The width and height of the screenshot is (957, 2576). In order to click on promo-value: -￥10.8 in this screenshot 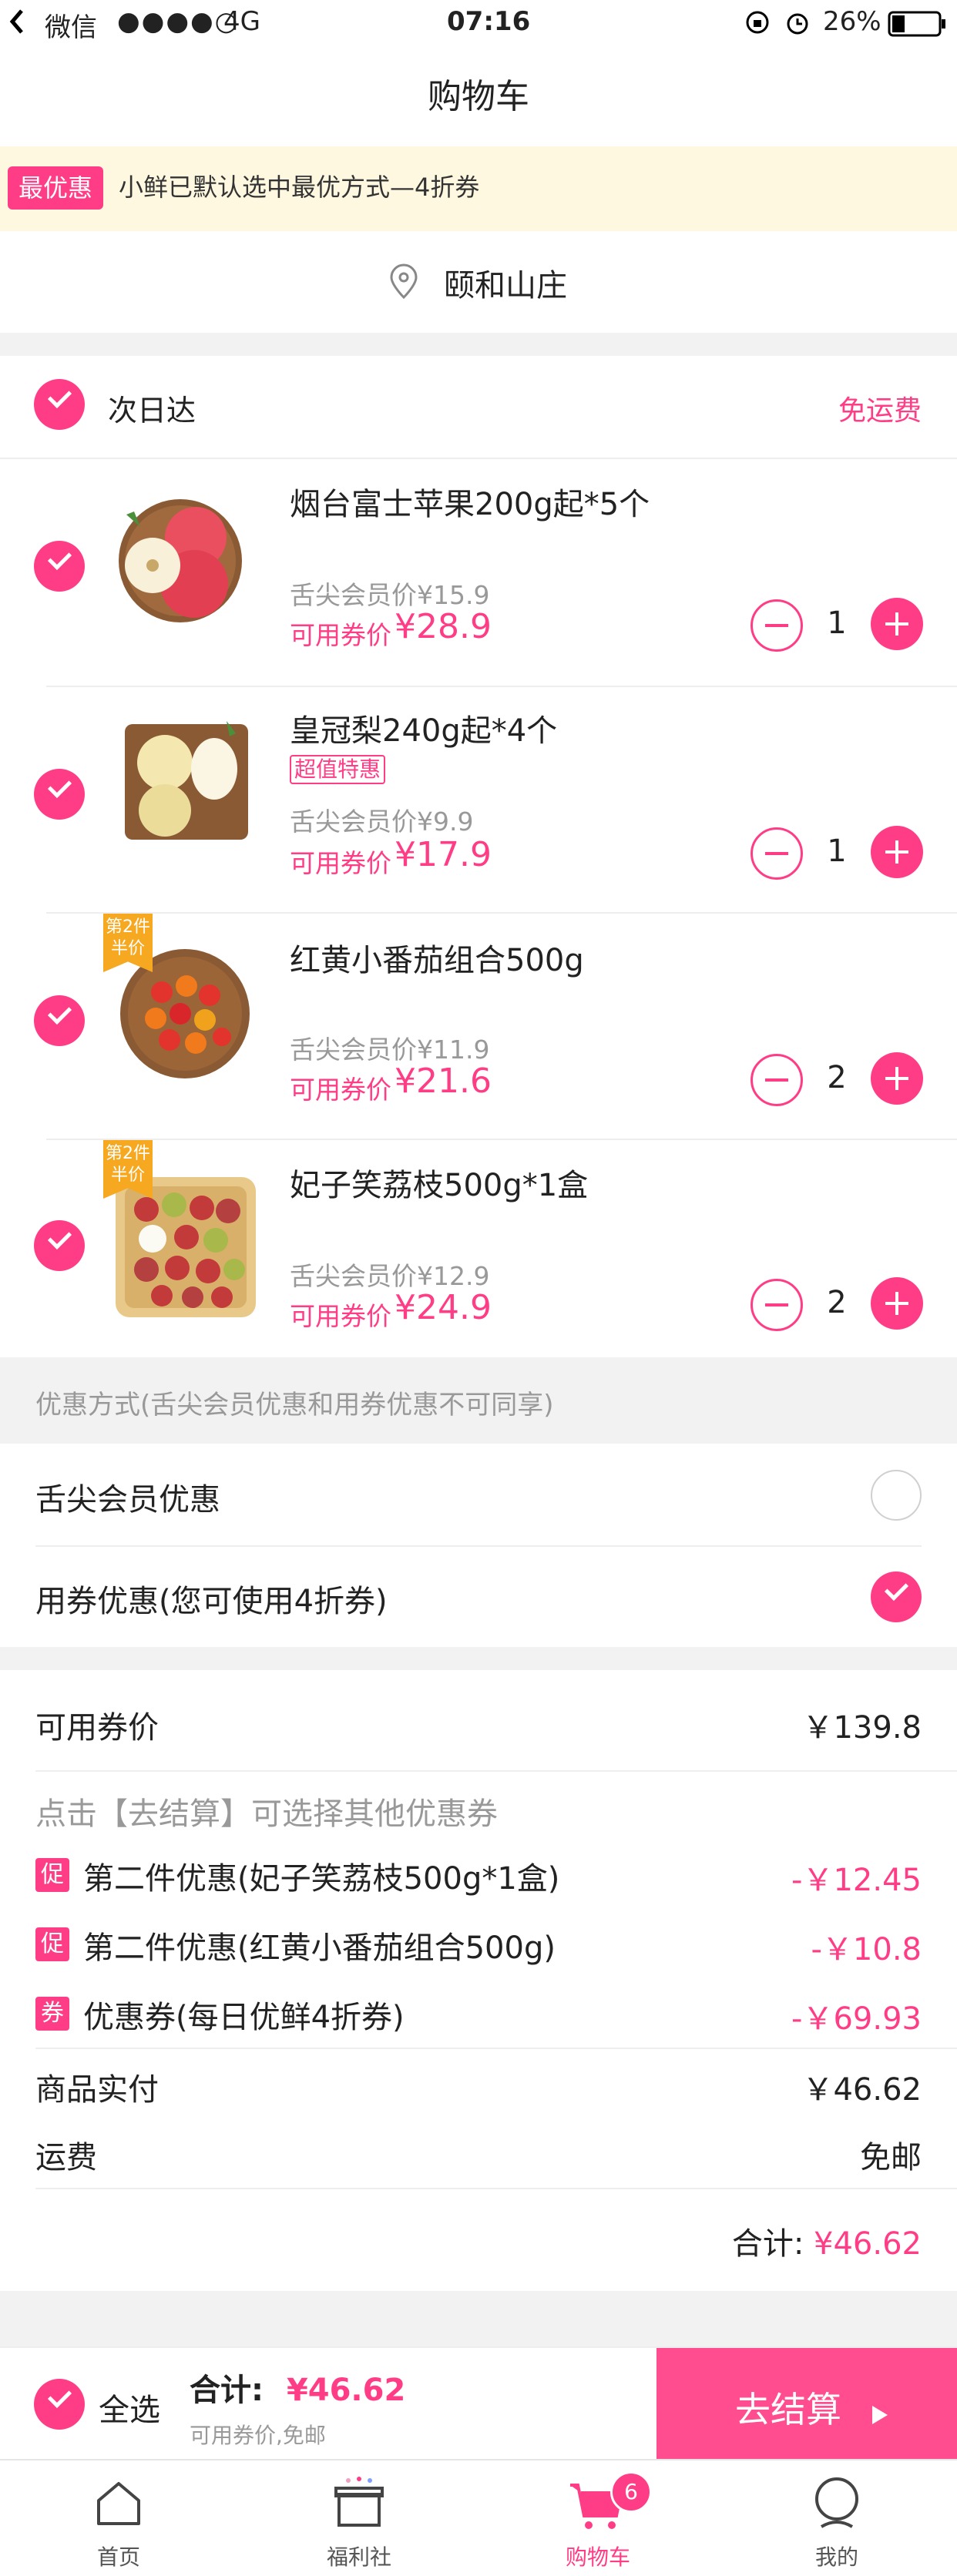, I will do `click(866, 1949)`.